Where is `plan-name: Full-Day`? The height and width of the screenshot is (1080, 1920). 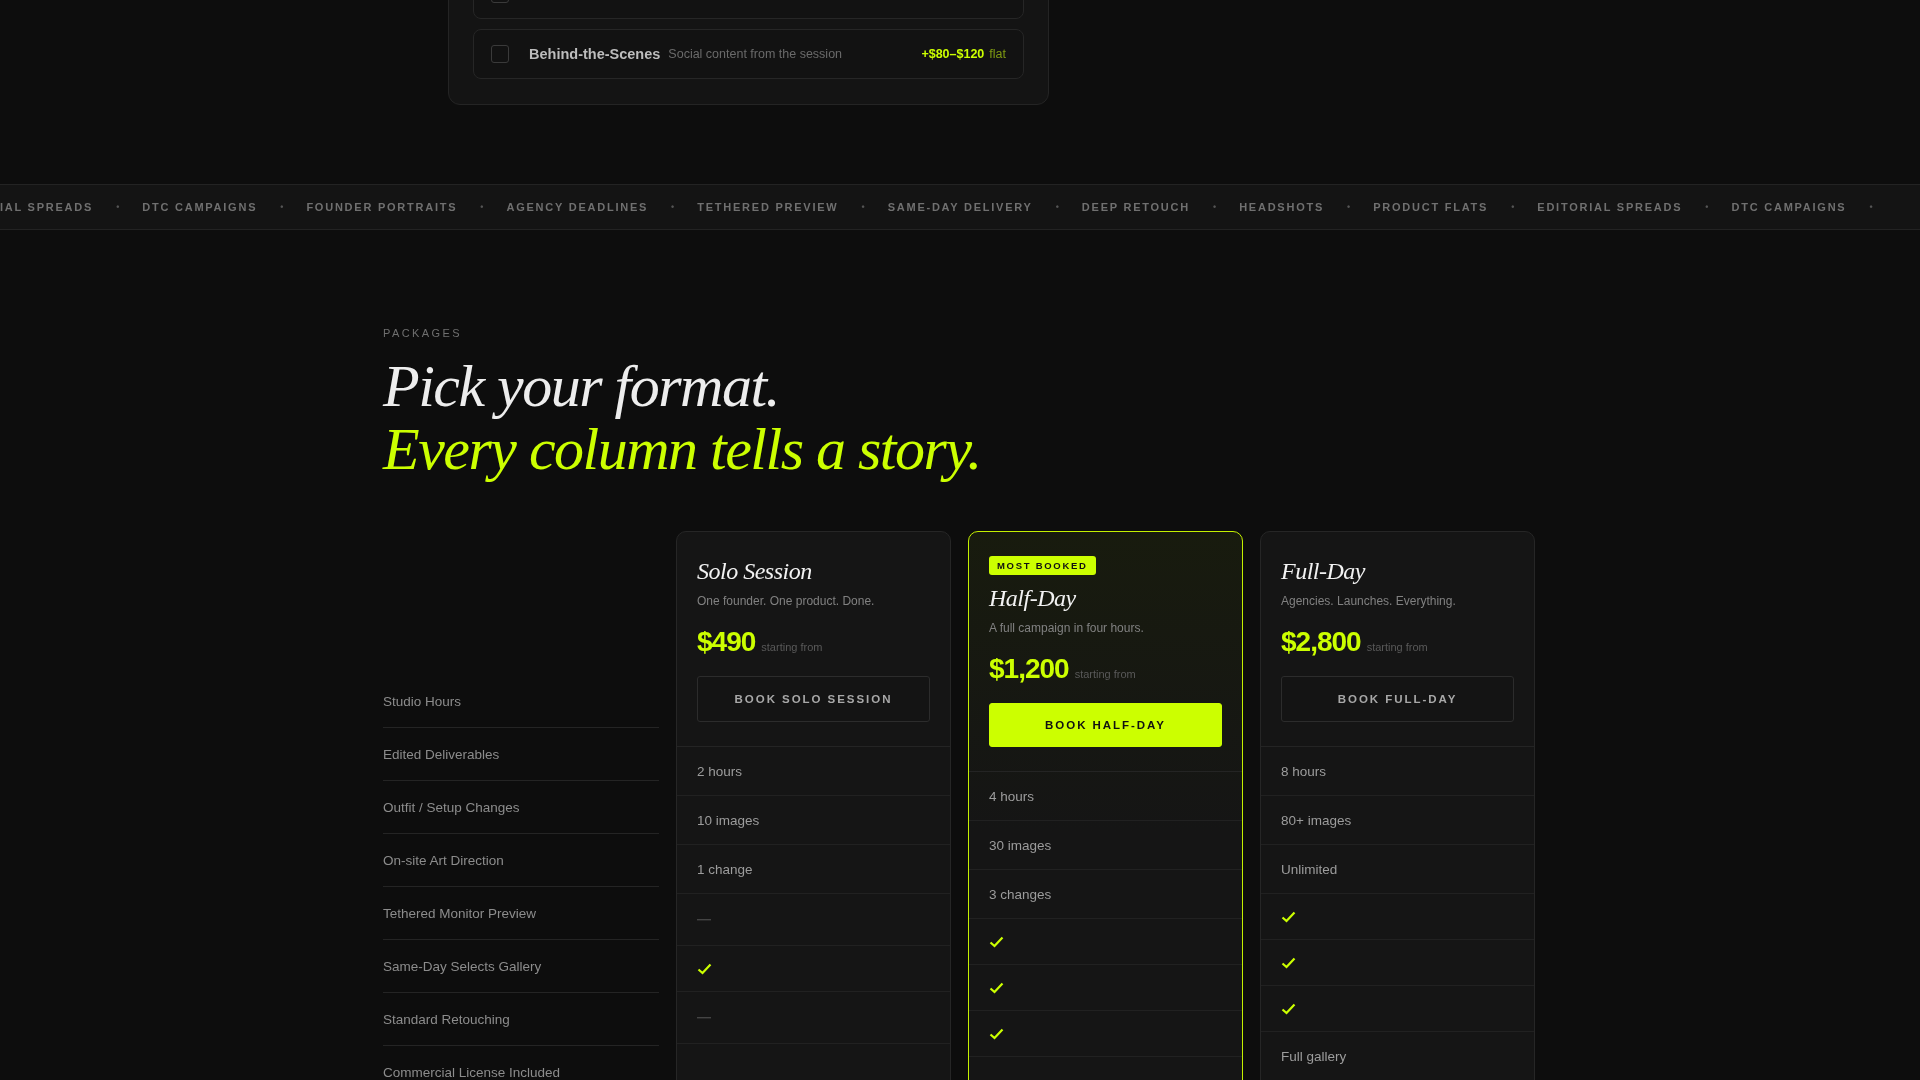 plan-name: Full-Day is located at coordinates (1323, 571).